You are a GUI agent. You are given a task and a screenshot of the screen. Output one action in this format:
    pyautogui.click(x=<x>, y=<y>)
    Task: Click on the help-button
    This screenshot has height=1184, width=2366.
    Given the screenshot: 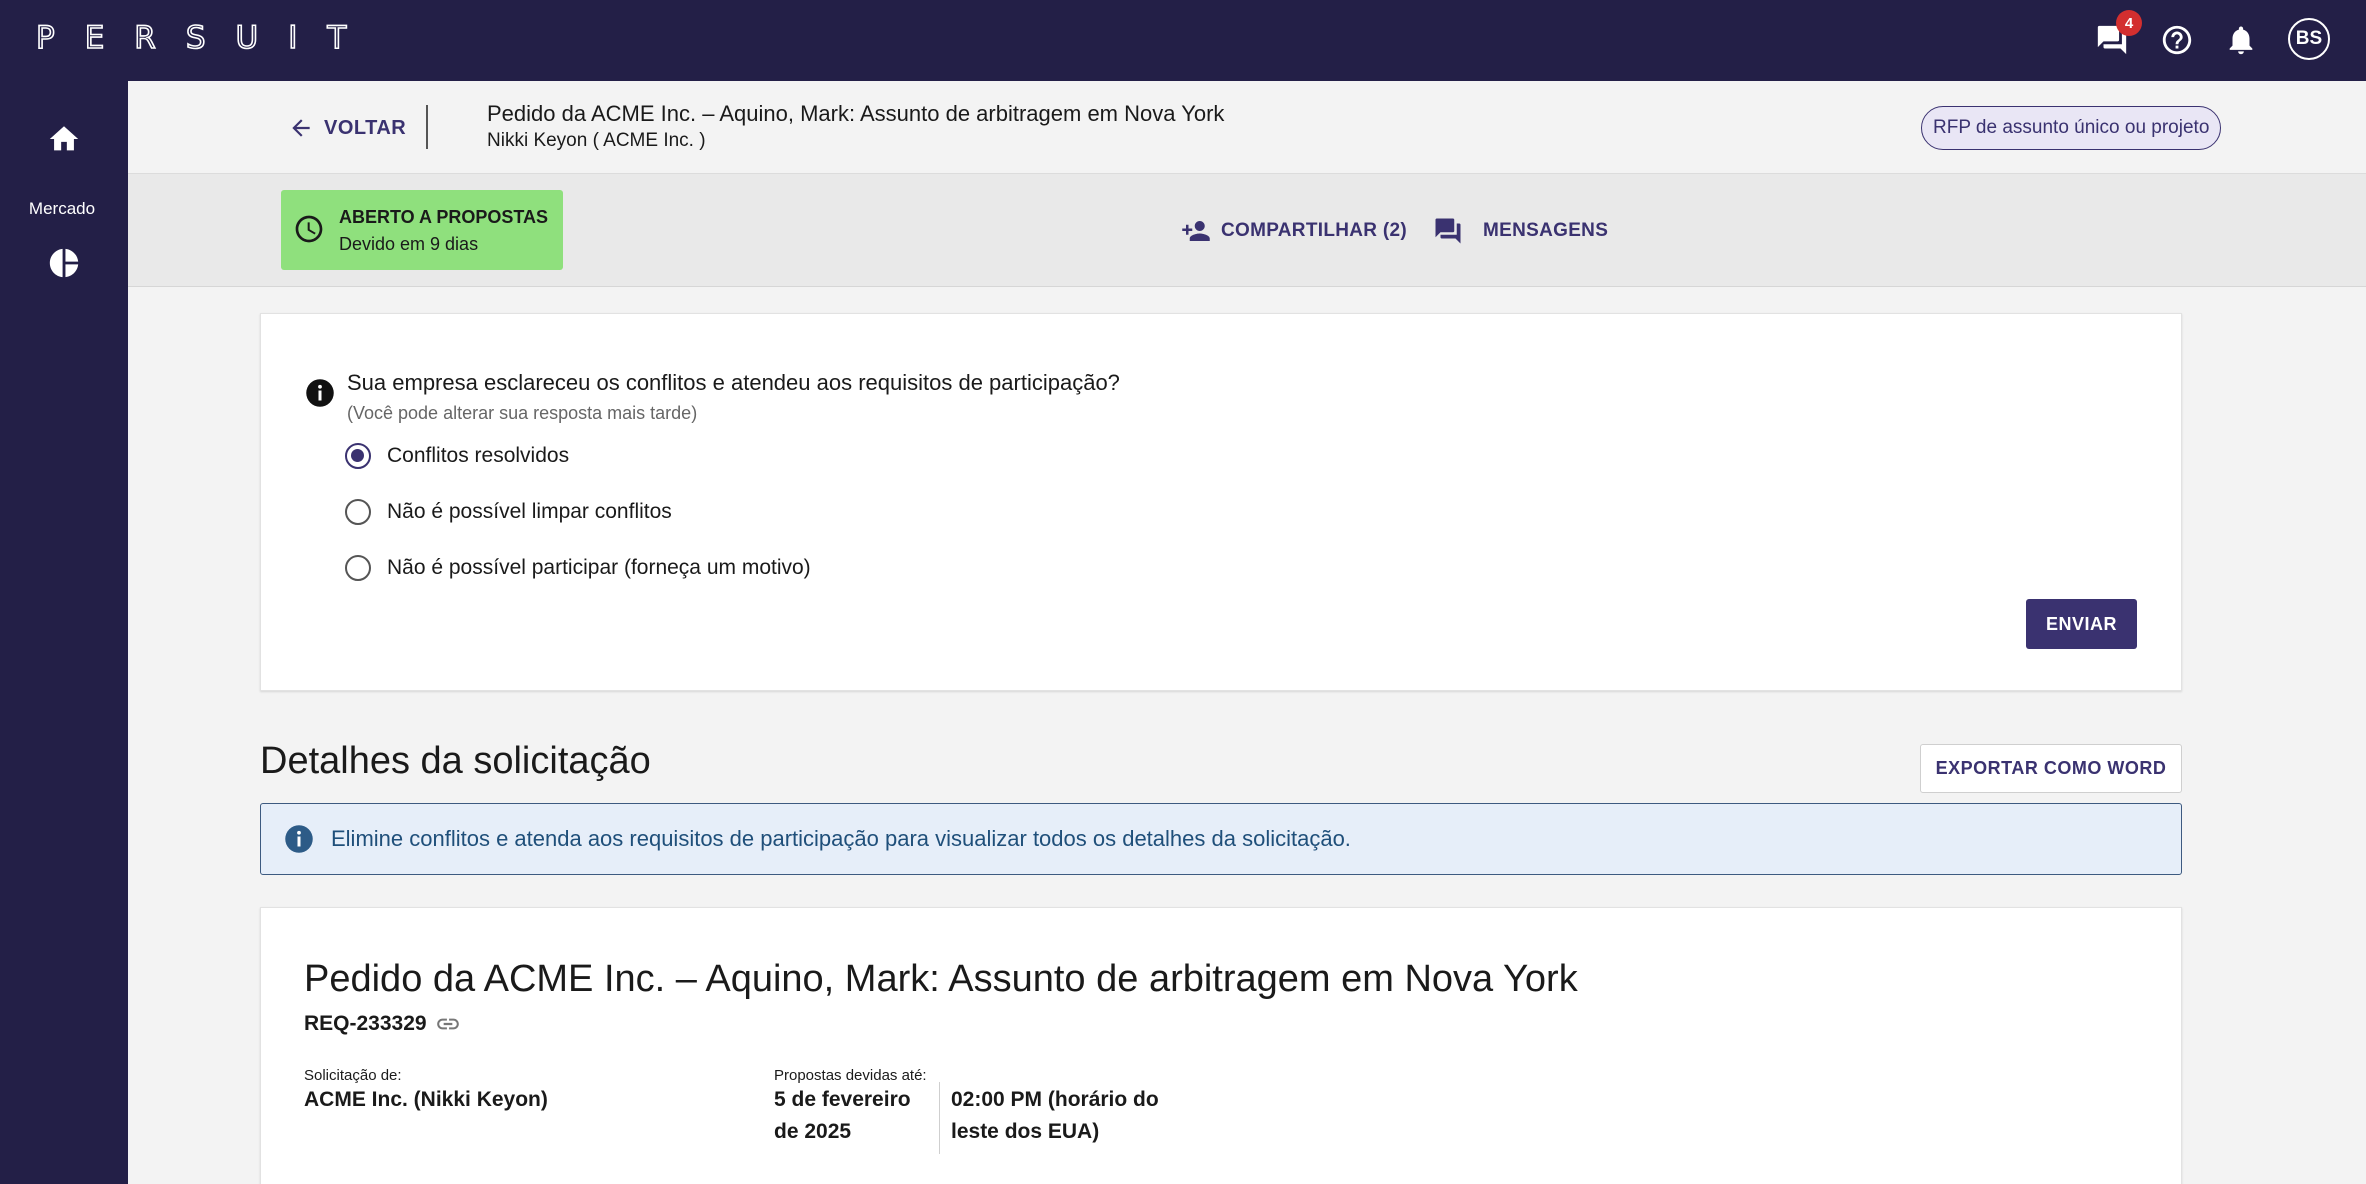 What is the action you would take?
    pyautogui.click(x=2177, y=40)
    